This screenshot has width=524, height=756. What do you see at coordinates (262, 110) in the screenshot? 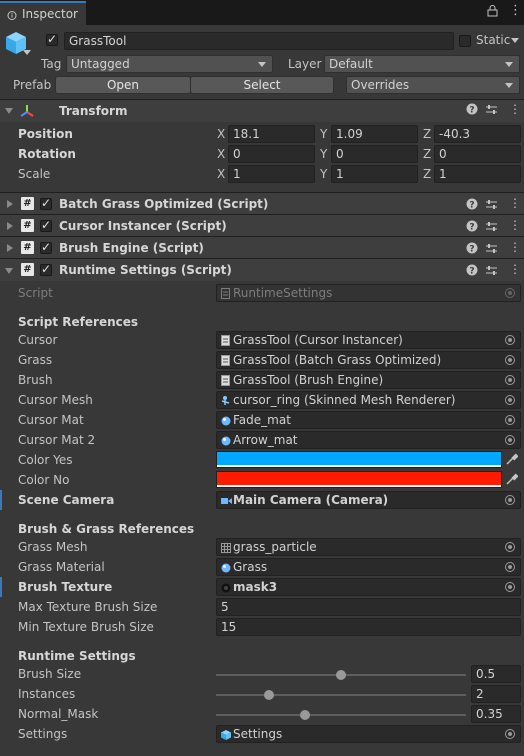
I see `transform-header: Transform ? ⋮` at bounding box center [262, 110].